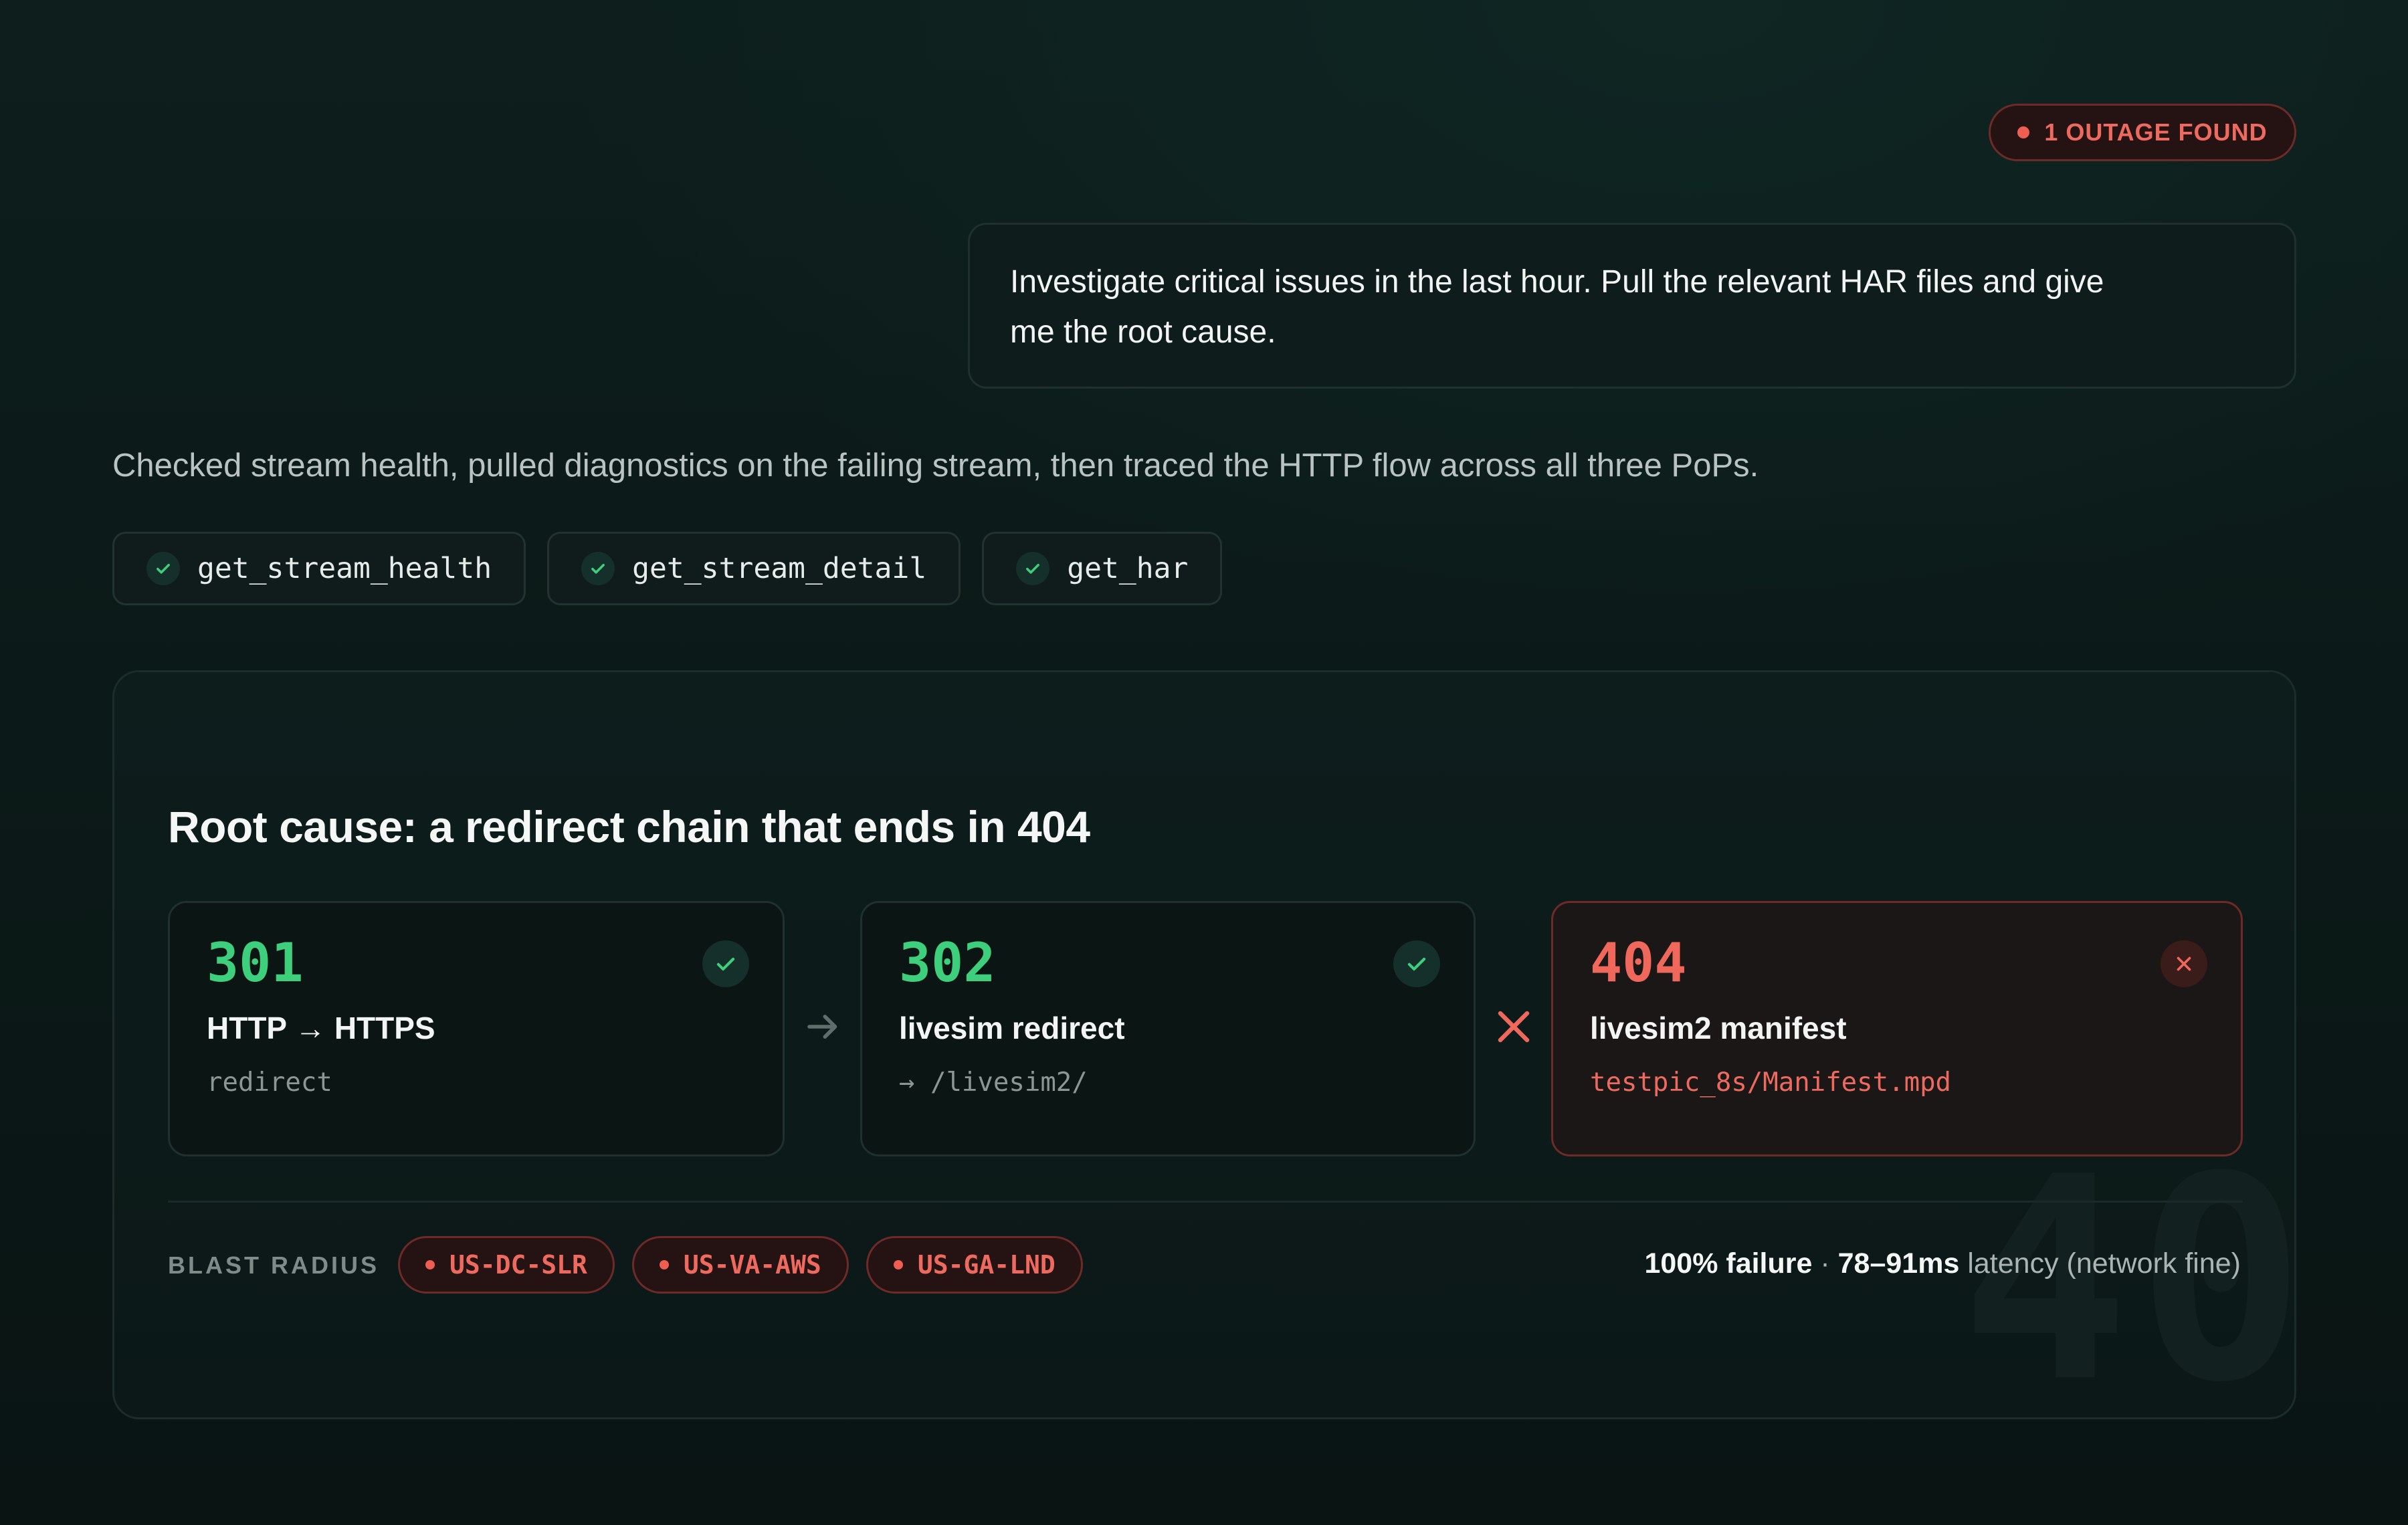  What do you see at coordinates (476, 1029) in the screenshot?
I see `redirect-step-301: 301 HTTP → HTTPS redirect` at bounding box center [476, 1029].